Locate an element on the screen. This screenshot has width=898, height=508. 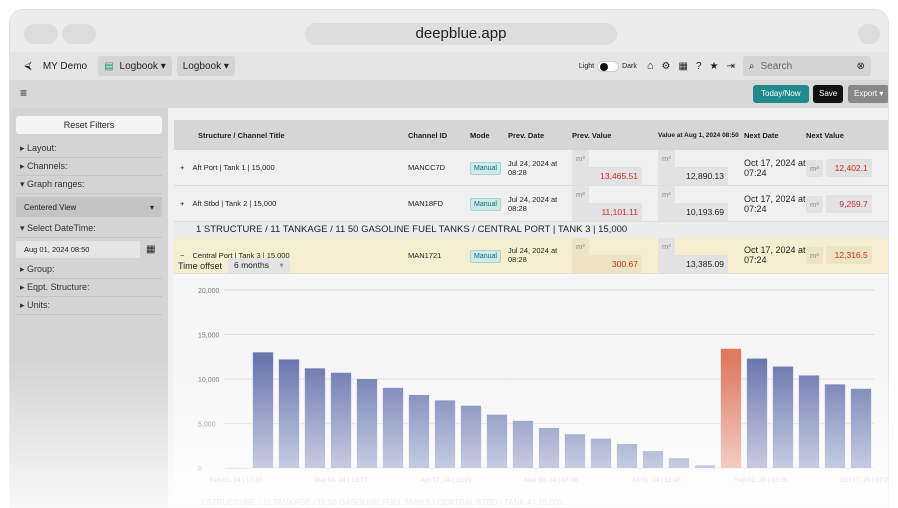
reset-filters-button: Reset Filters is located at coordinates (89, 125).